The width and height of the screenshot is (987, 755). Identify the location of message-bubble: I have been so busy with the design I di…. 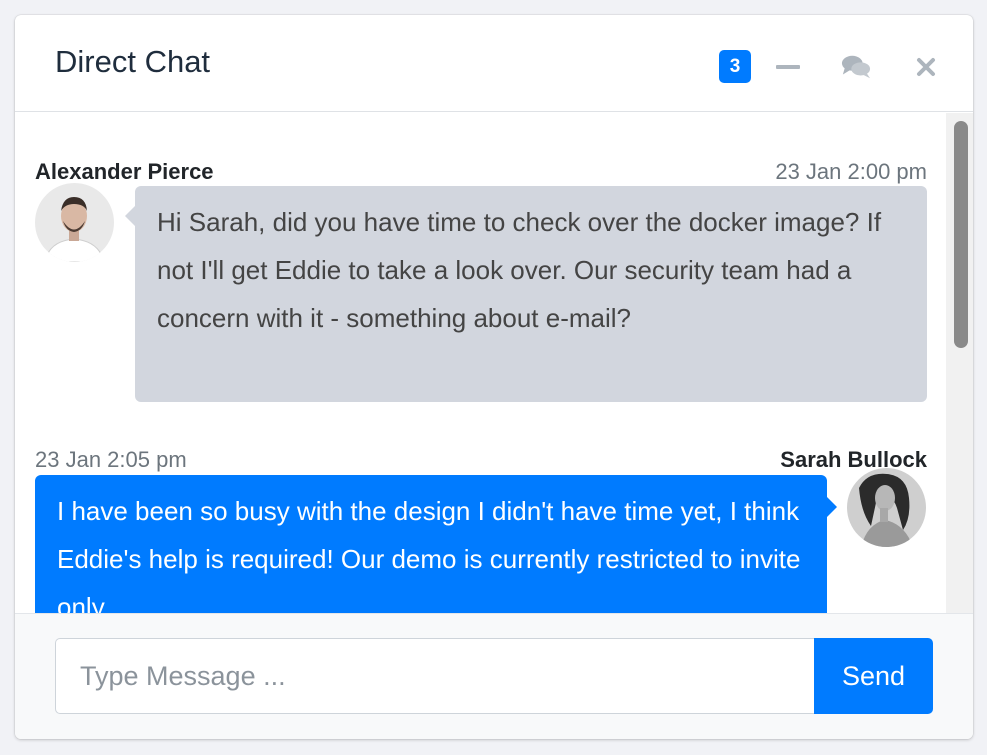
(436, 544).